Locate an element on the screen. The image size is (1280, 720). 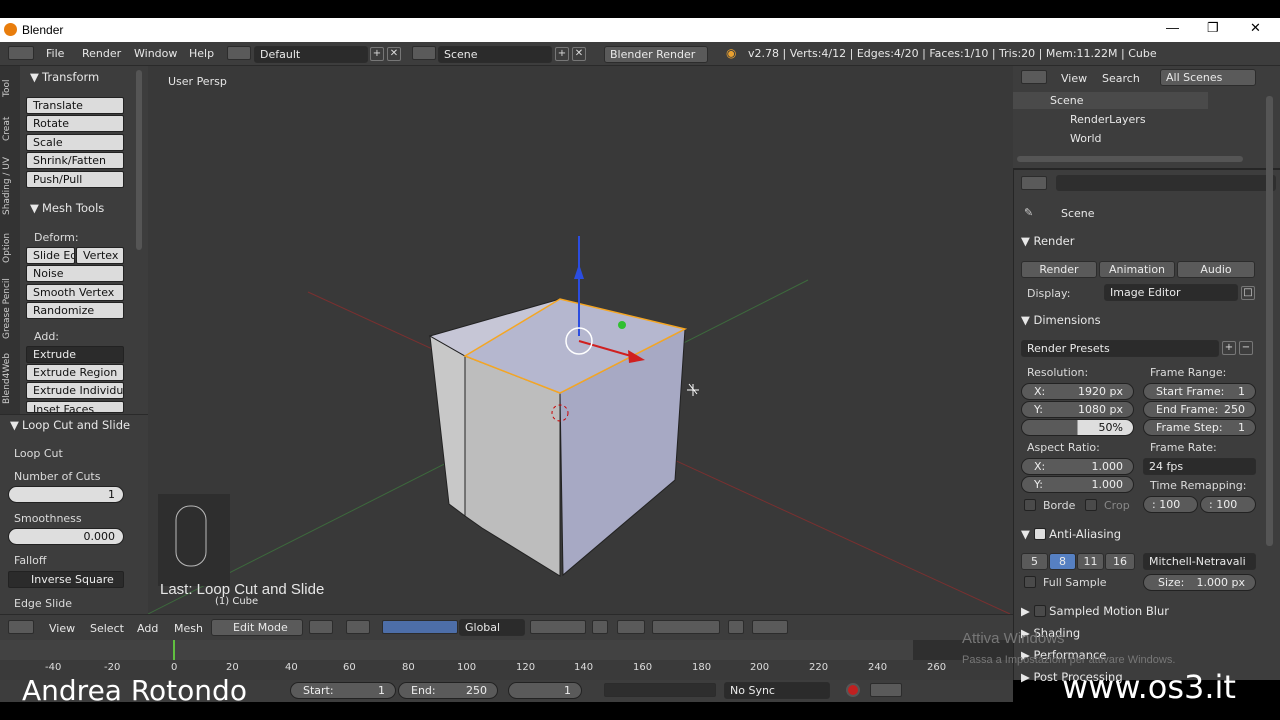
viewport-add-menu: Add is located at coordinates (147, 628).